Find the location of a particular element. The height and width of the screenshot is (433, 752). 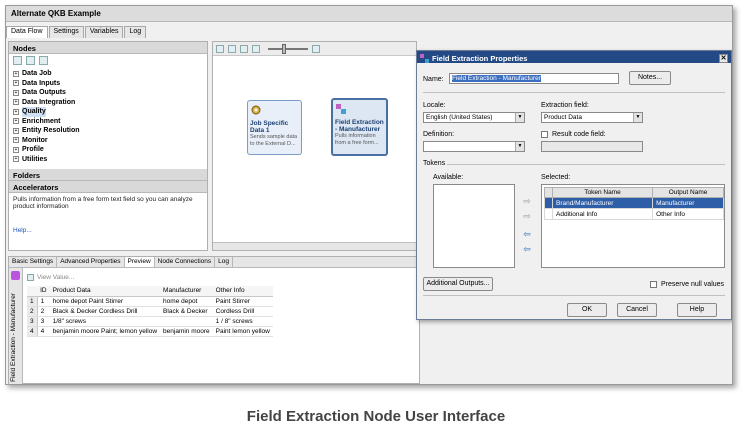

page-icon is located at coordinates (232, 48).